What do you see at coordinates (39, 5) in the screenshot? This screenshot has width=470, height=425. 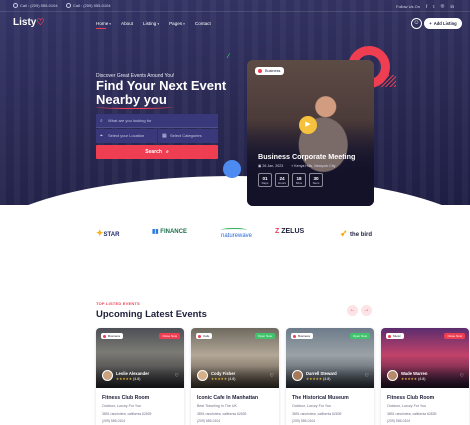 I see `phone-1-text: Call : (209) 555-0104` at bounding box center [39, 5].